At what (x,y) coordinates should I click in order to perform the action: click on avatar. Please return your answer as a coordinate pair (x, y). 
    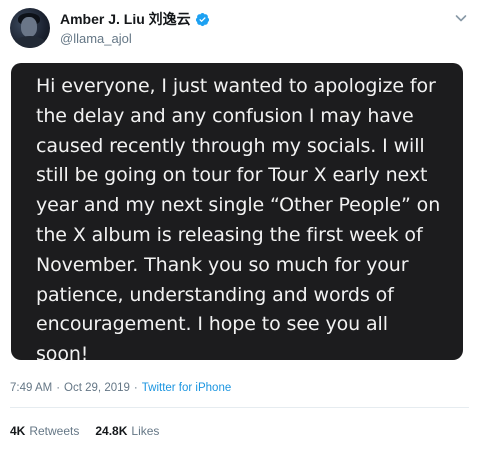
    Looking at the image, I should click on (30, 28).